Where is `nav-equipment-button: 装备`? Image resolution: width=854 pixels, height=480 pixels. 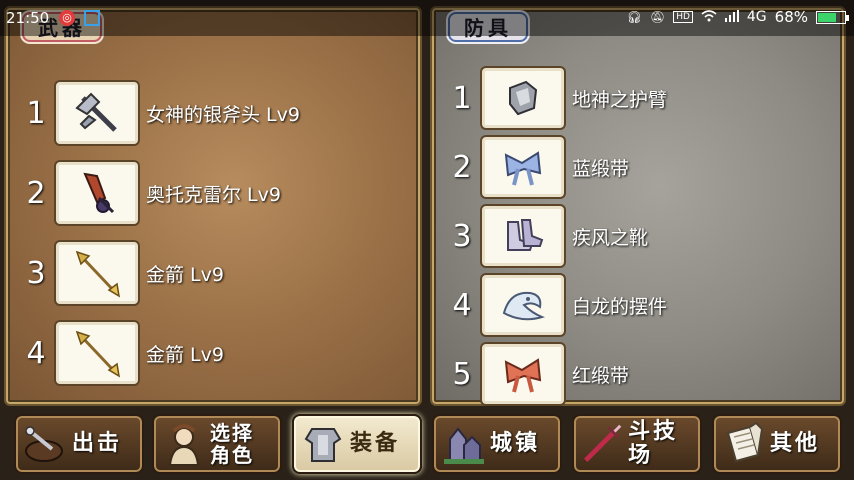
nav-equipment-button: 装备 is located at coordinates (357, 444).